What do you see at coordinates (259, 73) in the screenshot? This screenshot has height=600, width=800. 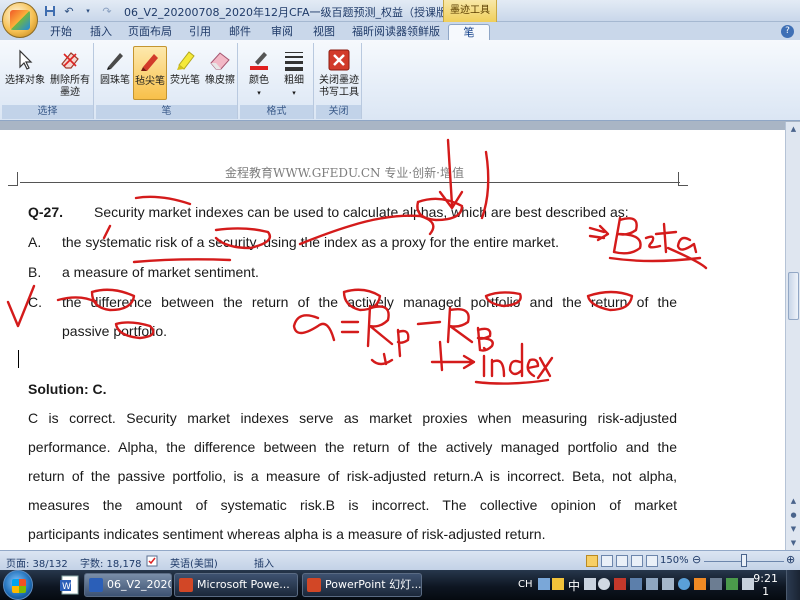 I see `color-button: 颜色 ▾` at bounding box center [259, 73].